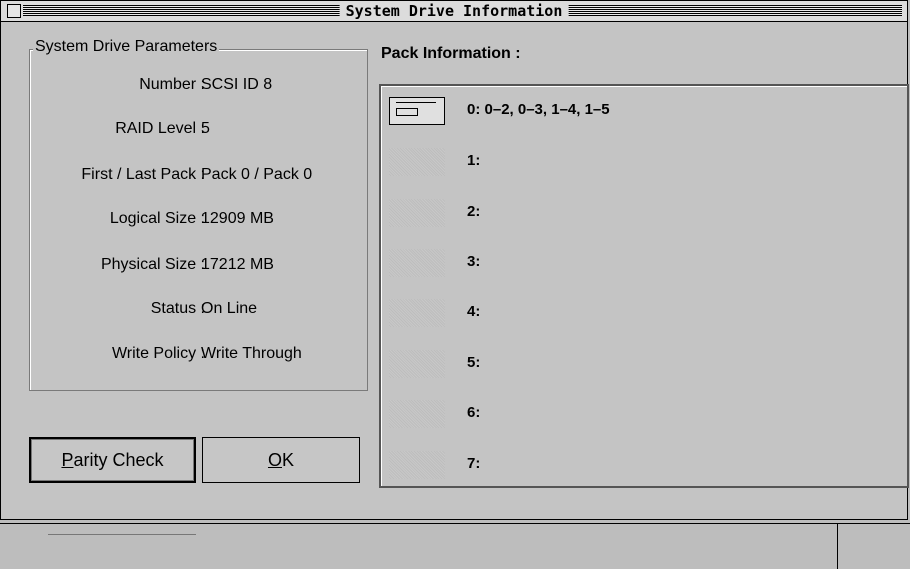  Describe the element at coordinates (837, 546) in the screenshot. I see `status-bar-separator` at that location.